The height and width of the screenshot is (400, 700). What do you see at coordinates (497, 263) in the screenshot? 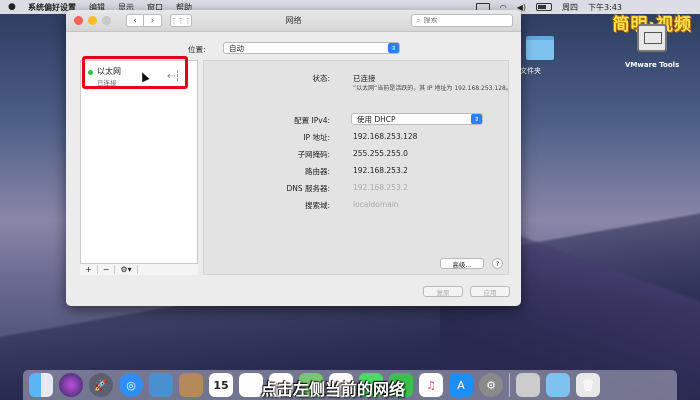
I see `help-button: ?` at bounding box center [497, 263].